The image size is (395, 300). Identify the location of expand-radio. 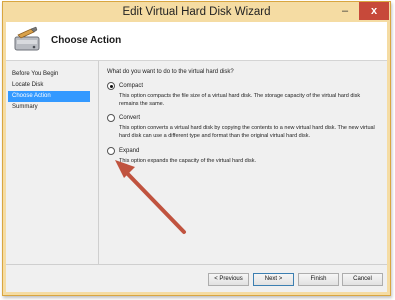
(111, 151).